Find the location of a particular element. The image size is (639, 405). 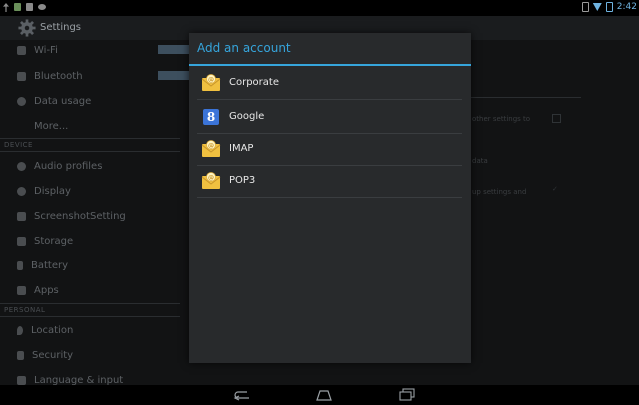

wifi-toggle is located at coordinates (174, 49).